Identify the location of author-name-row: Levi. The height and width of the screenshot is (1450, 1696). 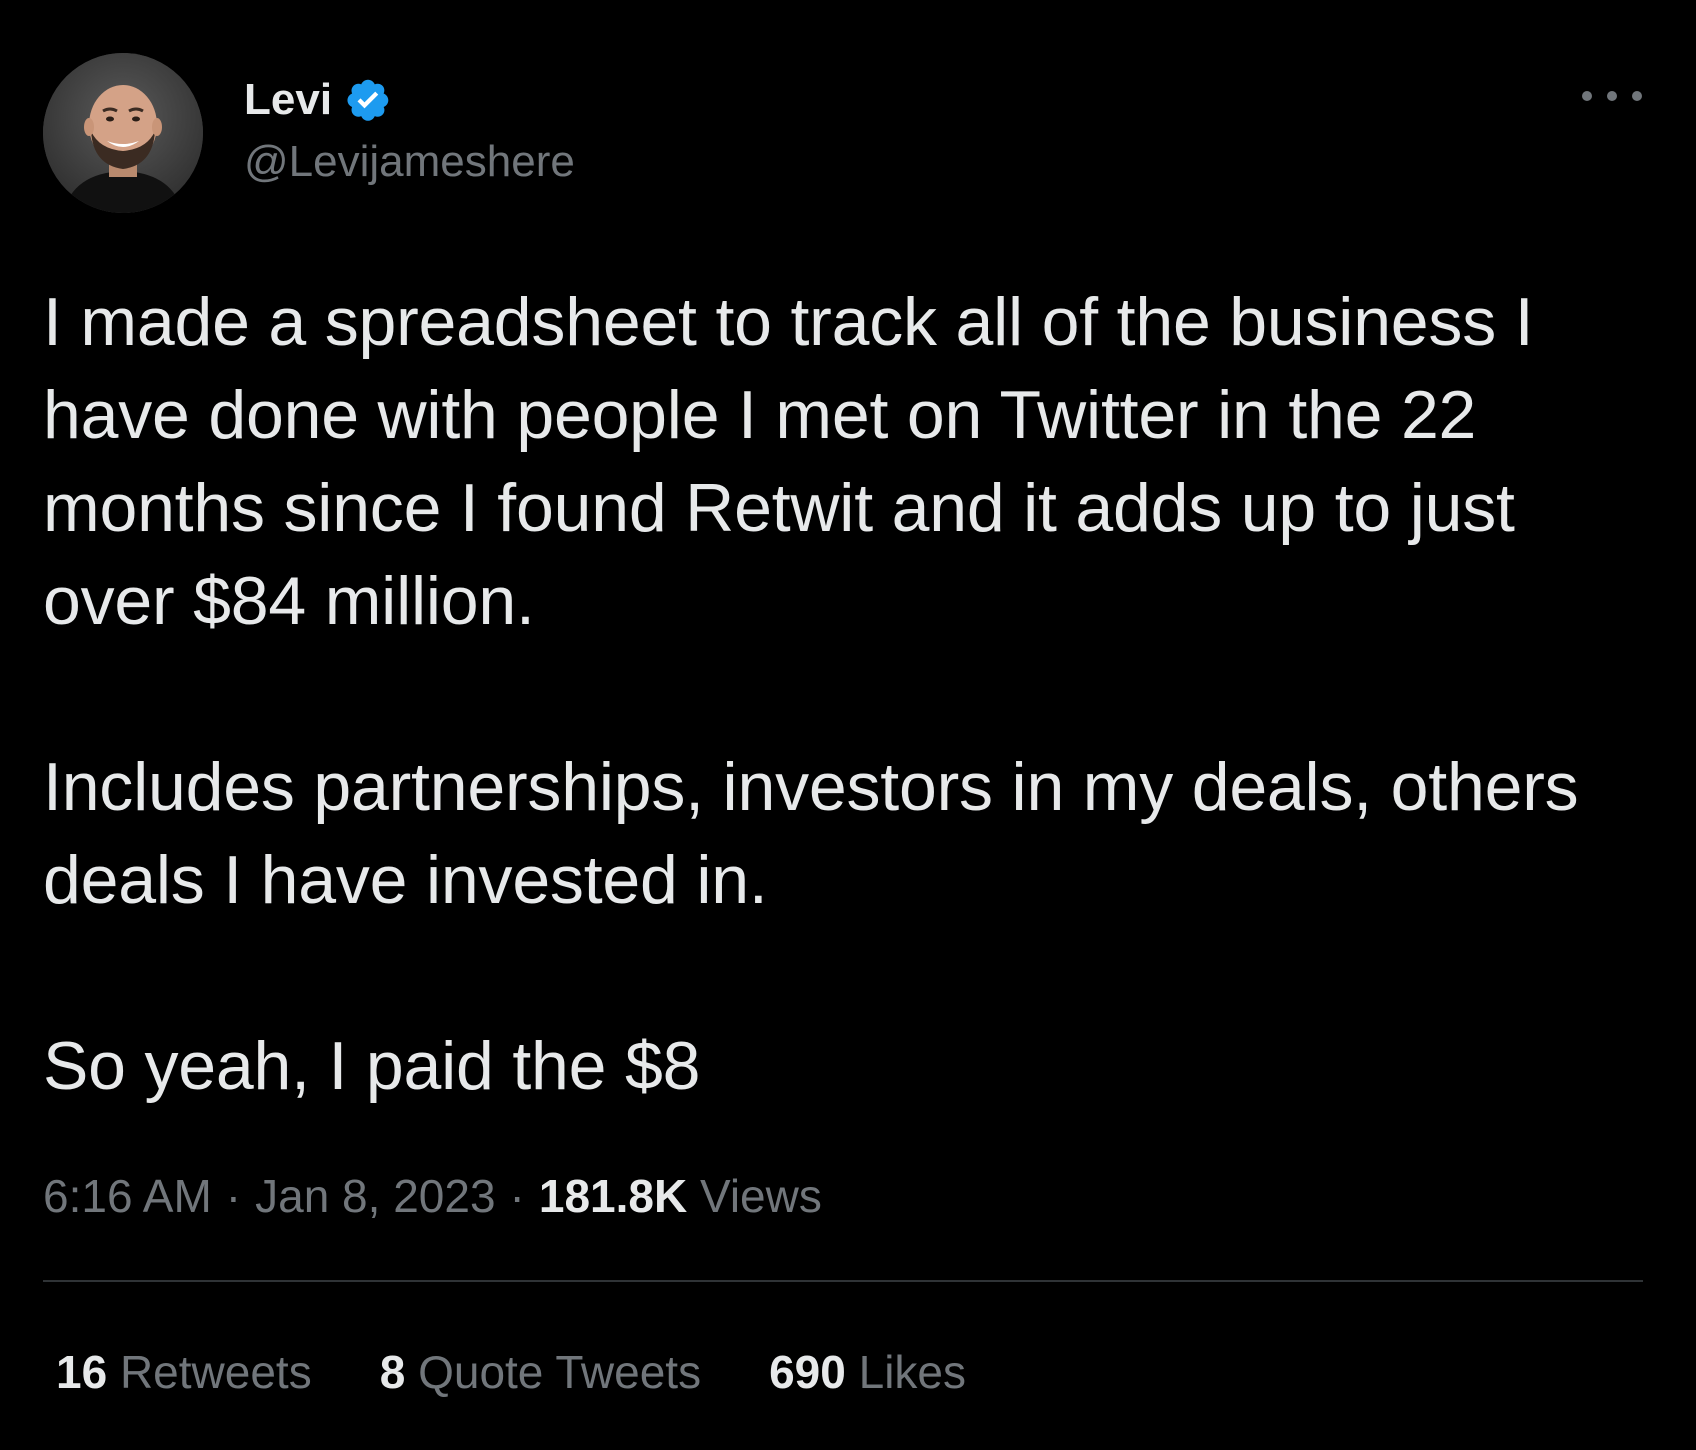
(320, 100).